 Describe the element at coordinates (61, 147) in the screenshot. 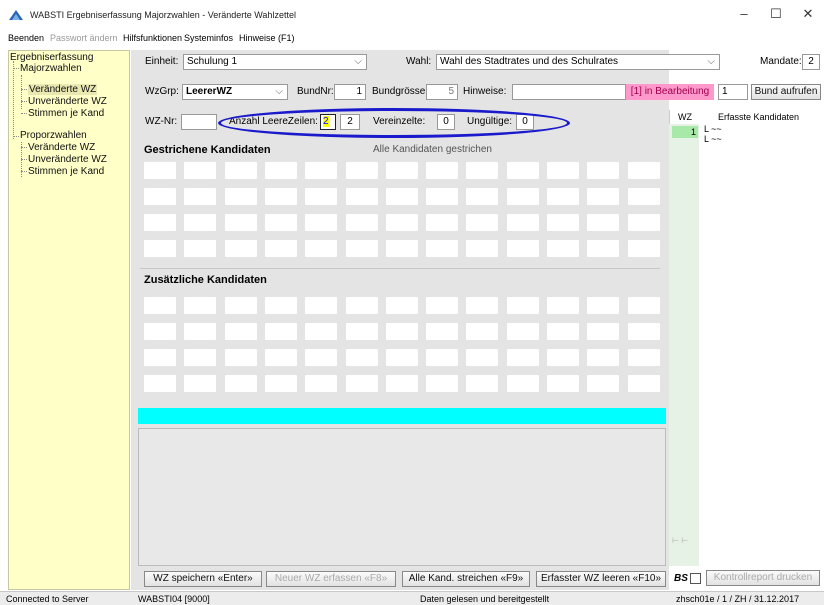

I see `tree-proporz-veraenderte-wz: Veränderte WZ` at that location.